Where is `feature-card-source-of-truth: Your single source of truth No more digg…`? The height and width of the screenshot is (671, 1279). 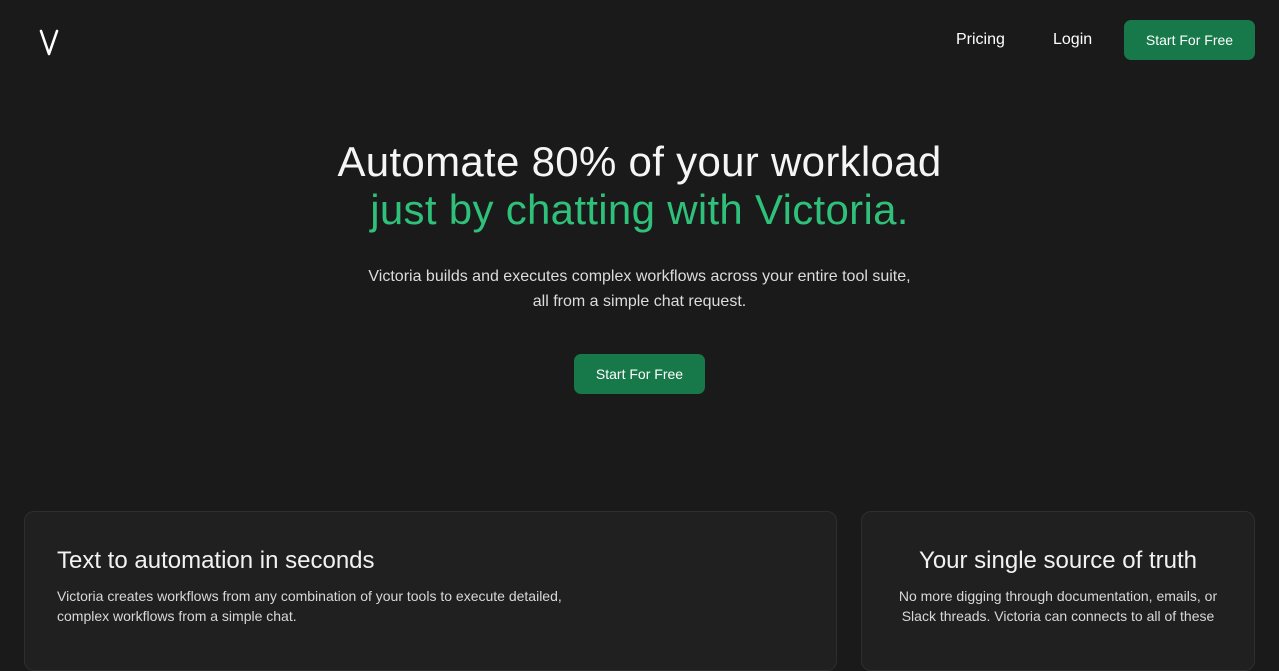 feature-card-source-of-truth: Your single source of truth No more digg… is located at coordinates (1058, 591).